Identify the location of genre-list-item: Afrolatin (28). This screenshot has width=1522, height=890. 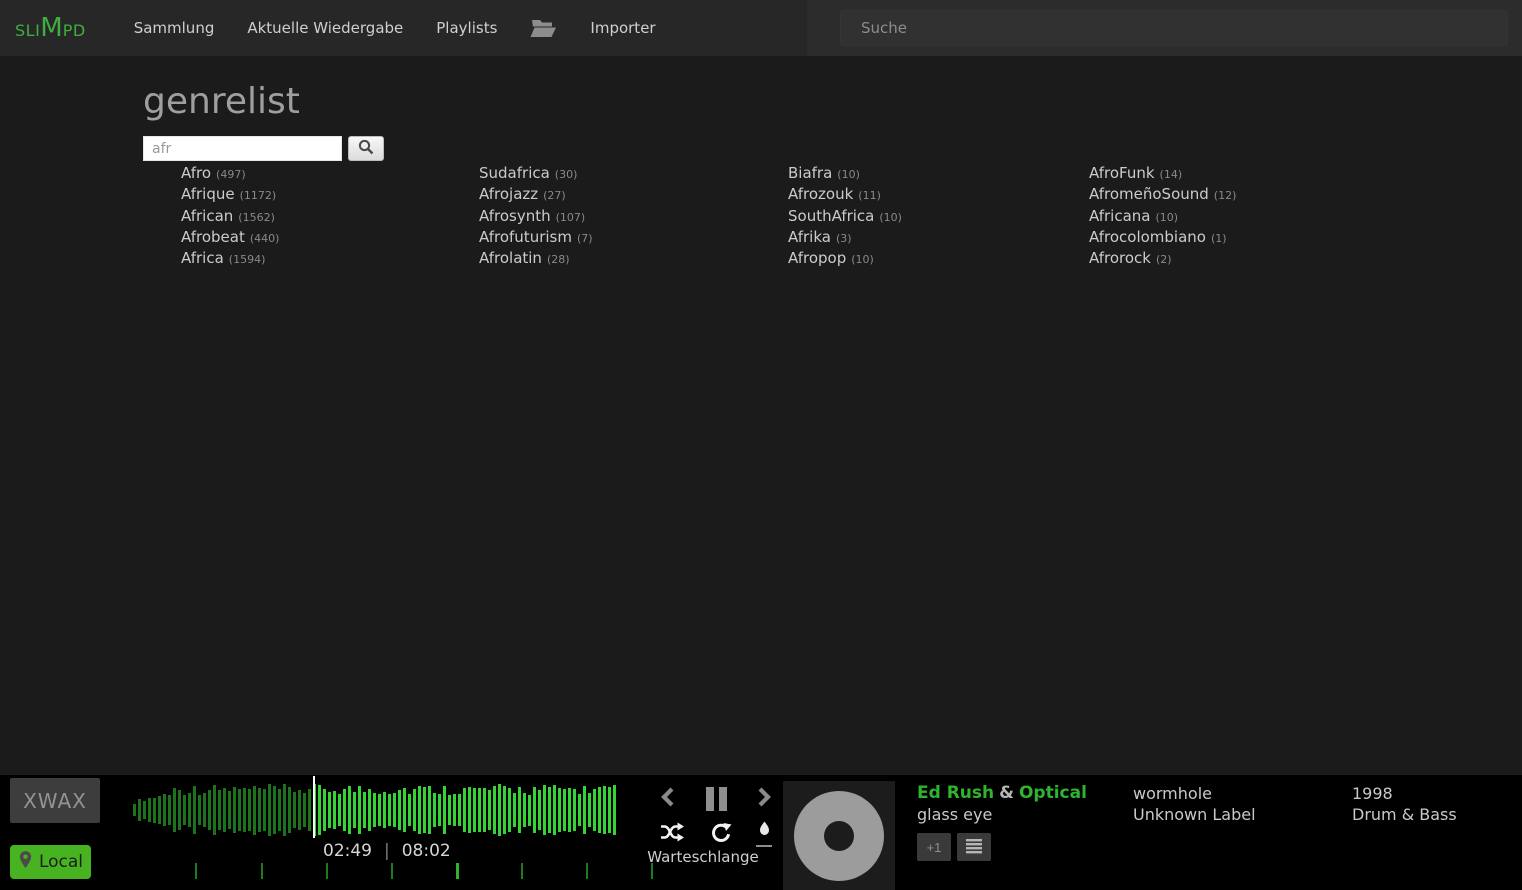
(536, 258).